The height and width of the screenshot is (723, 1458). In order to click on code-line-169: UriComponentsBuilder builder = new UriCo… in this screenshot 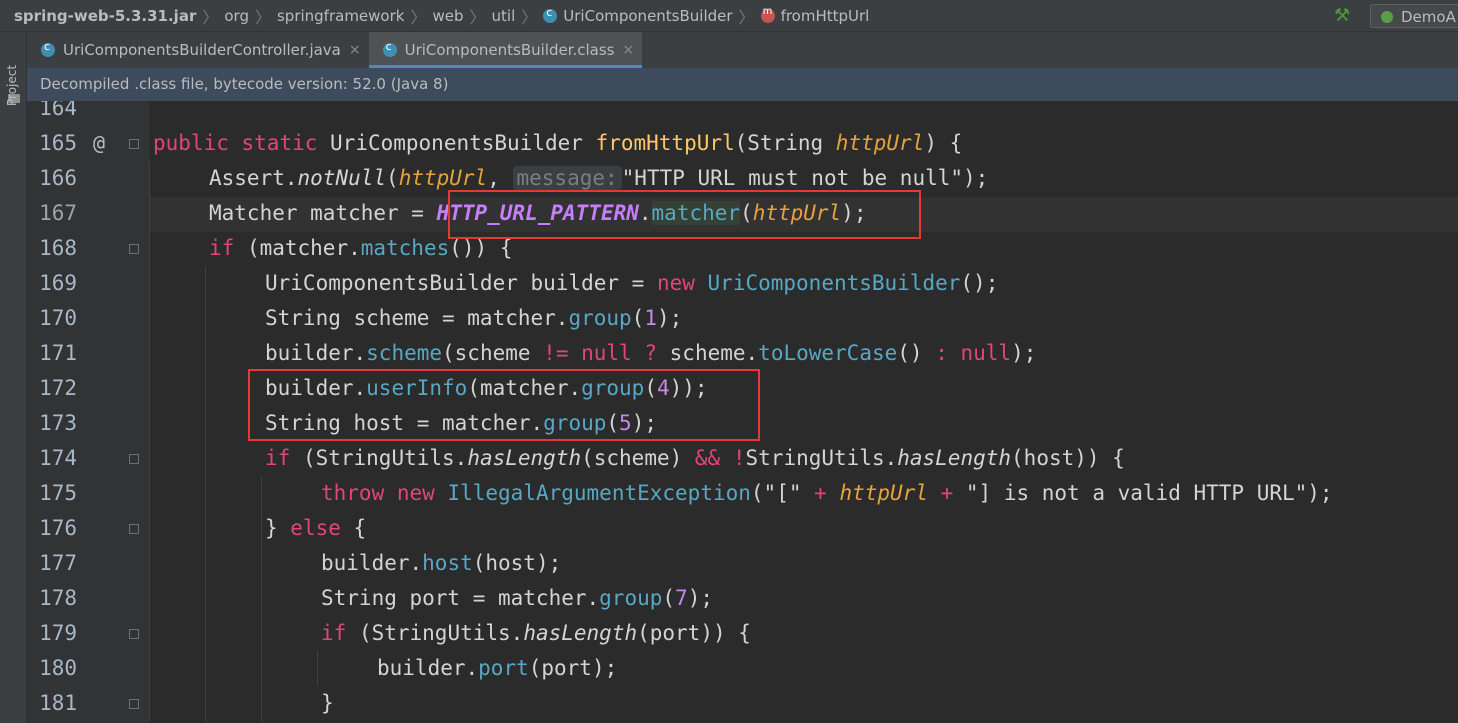, I will do `click(632, 283)`.